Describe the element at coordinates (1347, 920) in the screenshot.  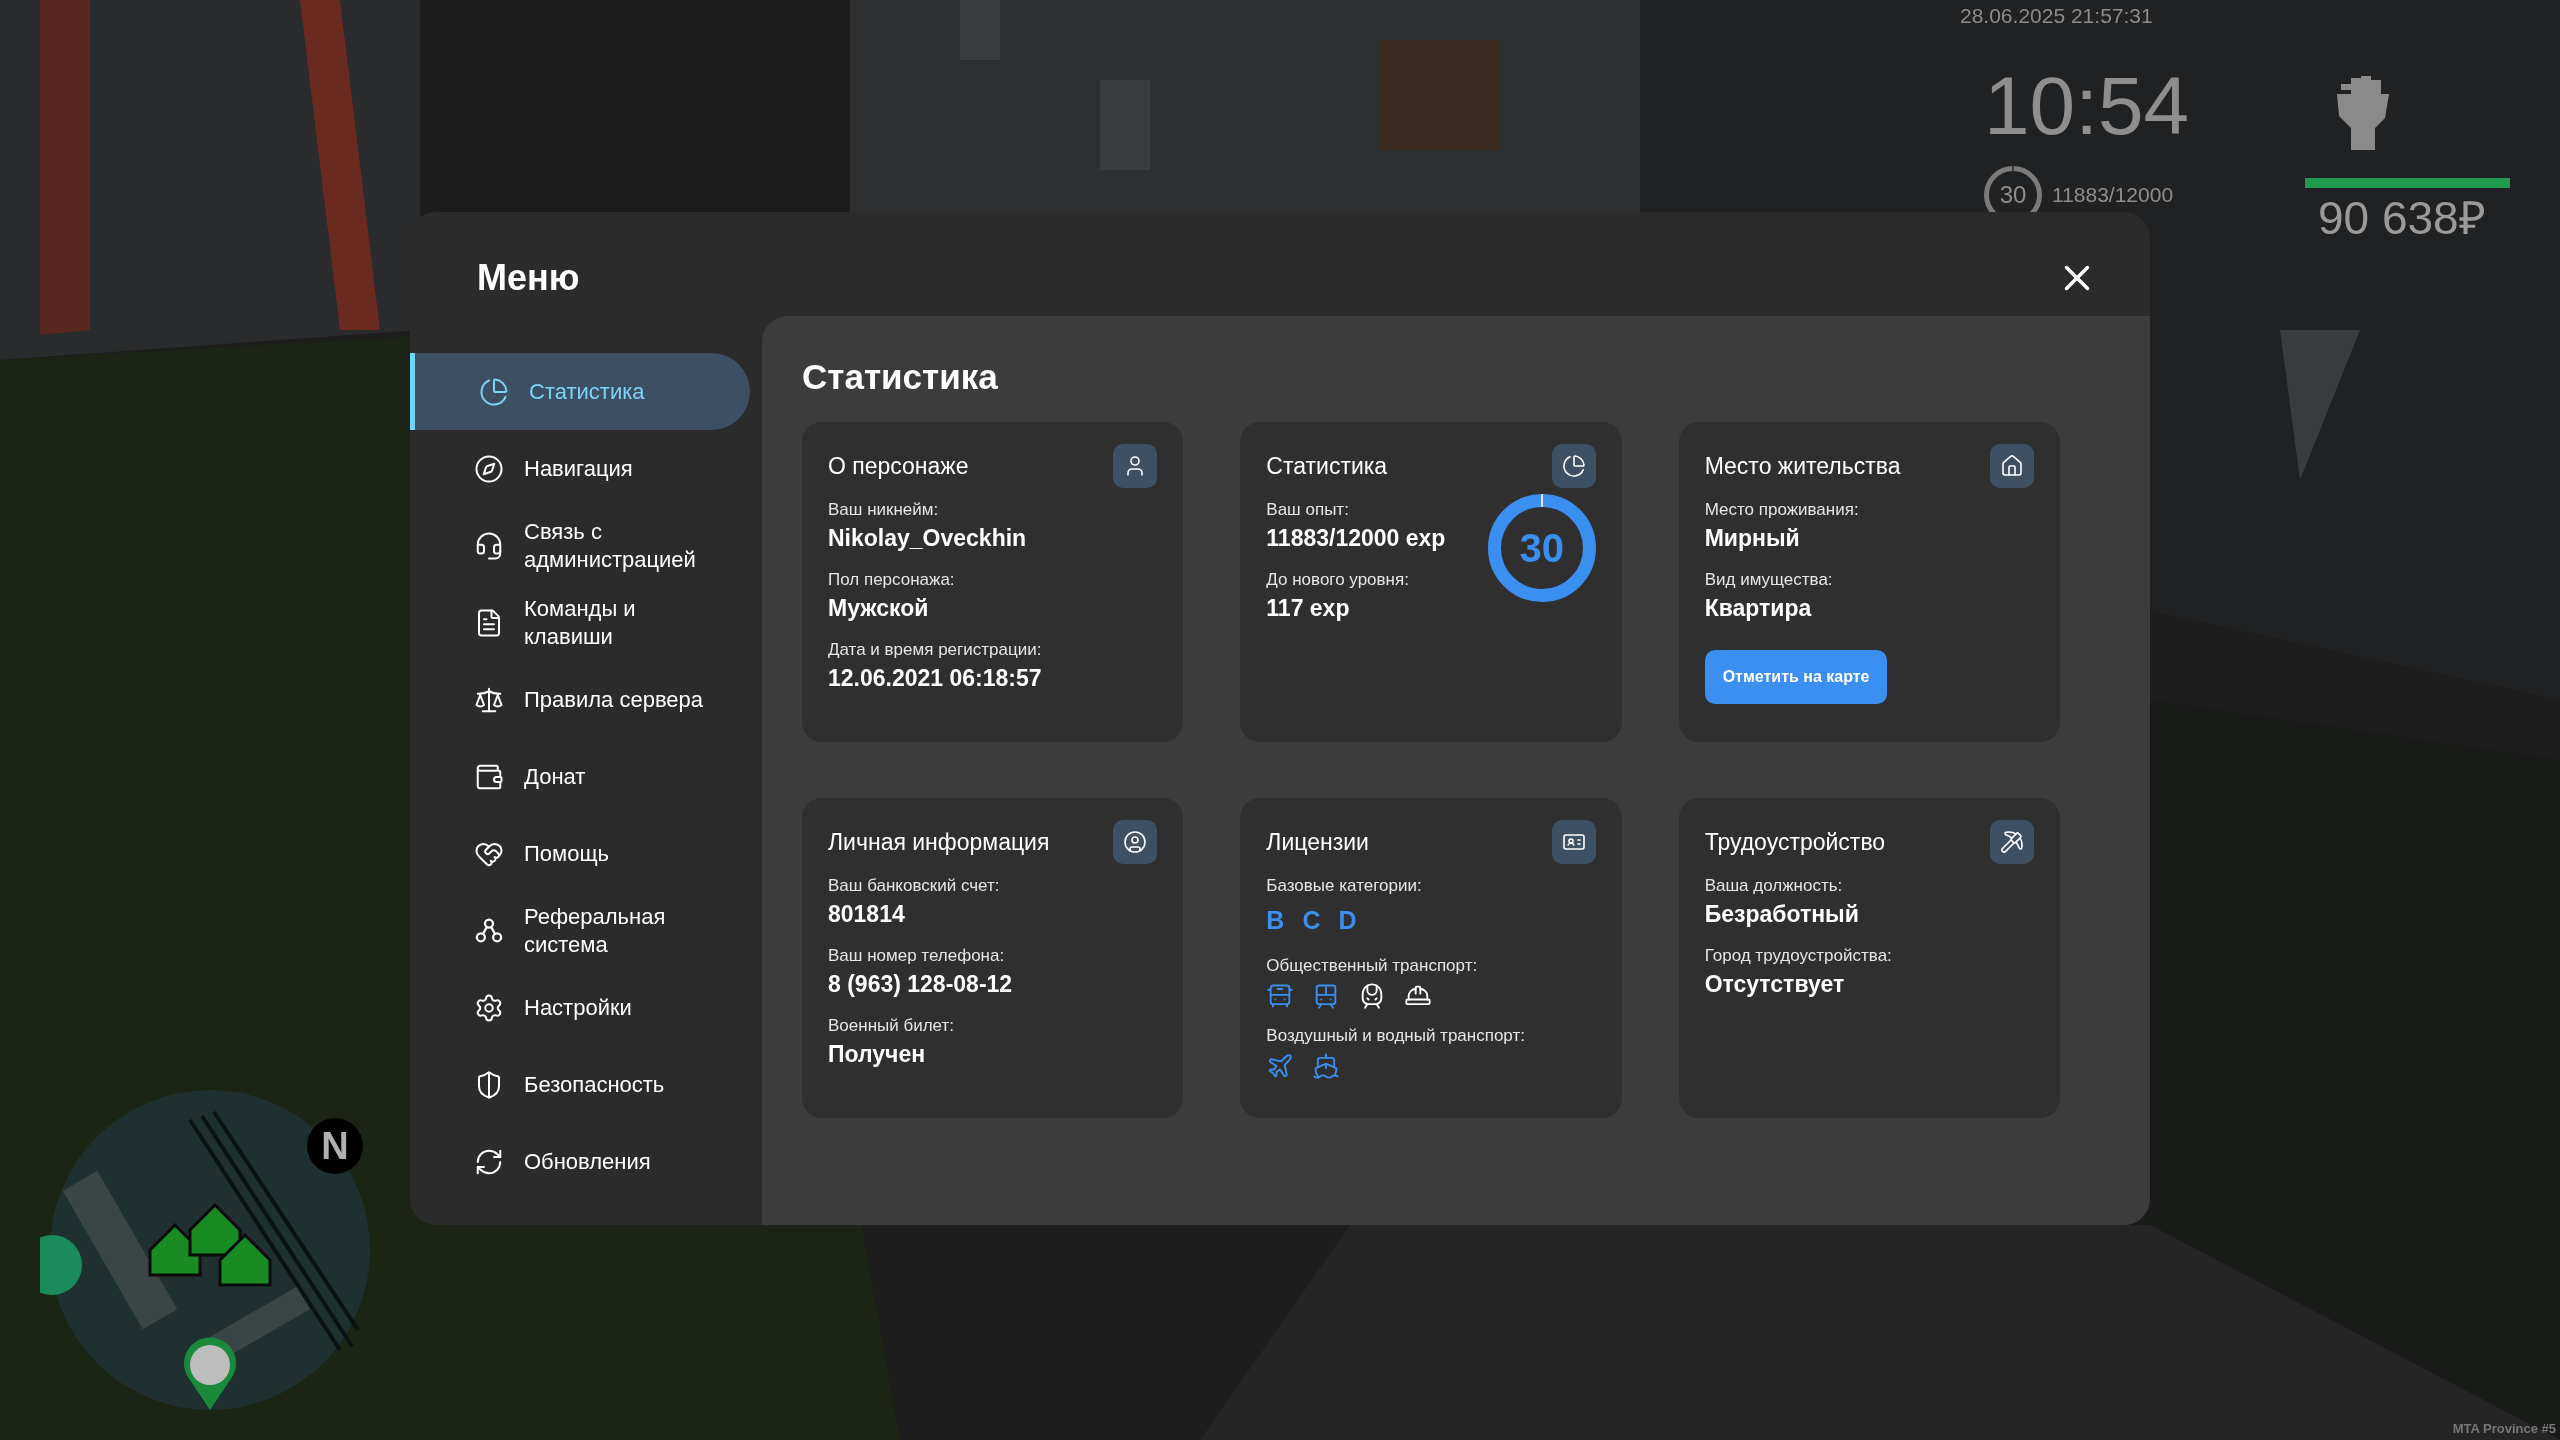
I see `license-category: D` at that location.